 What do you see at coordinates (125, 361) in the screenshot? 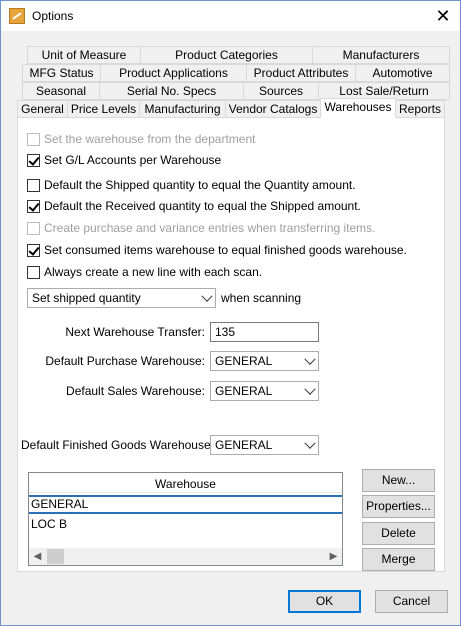
I see `purchase-warehouse-label: Default Purchase Warehouse:` at bounding box center [125, 361].